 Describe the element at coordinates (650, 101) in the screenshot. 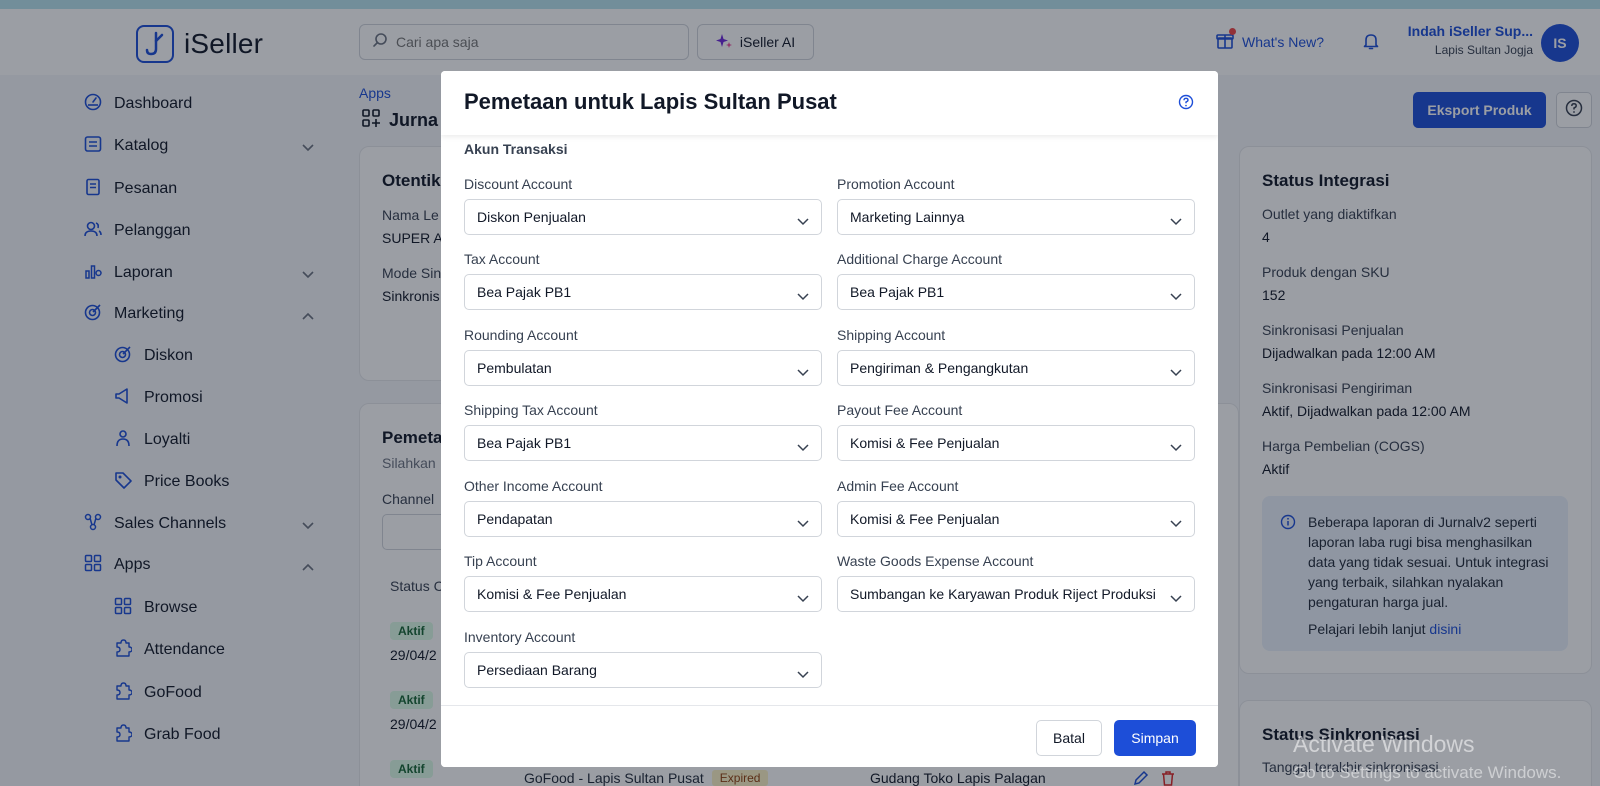

I see `modal-title: Pemetaan untuk Lapis Sultan Pusat` at that location.